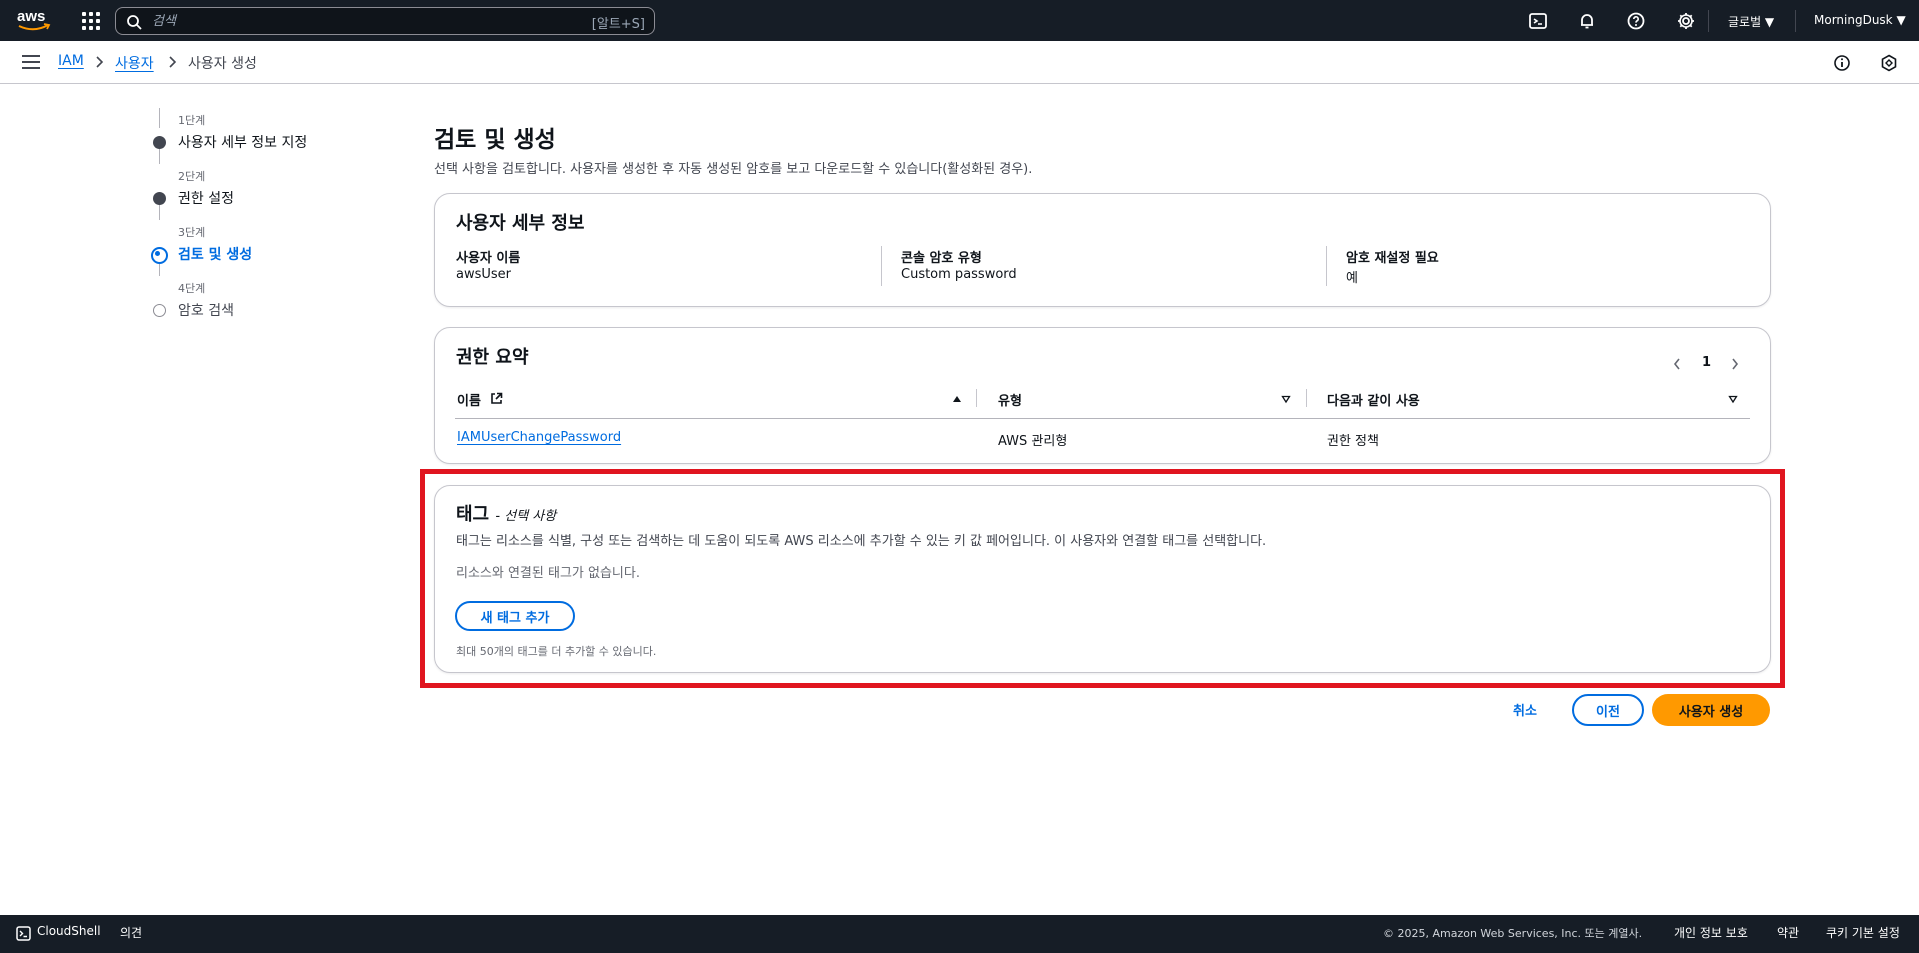  I want to click on services-menu-icon, so click(90, 20).